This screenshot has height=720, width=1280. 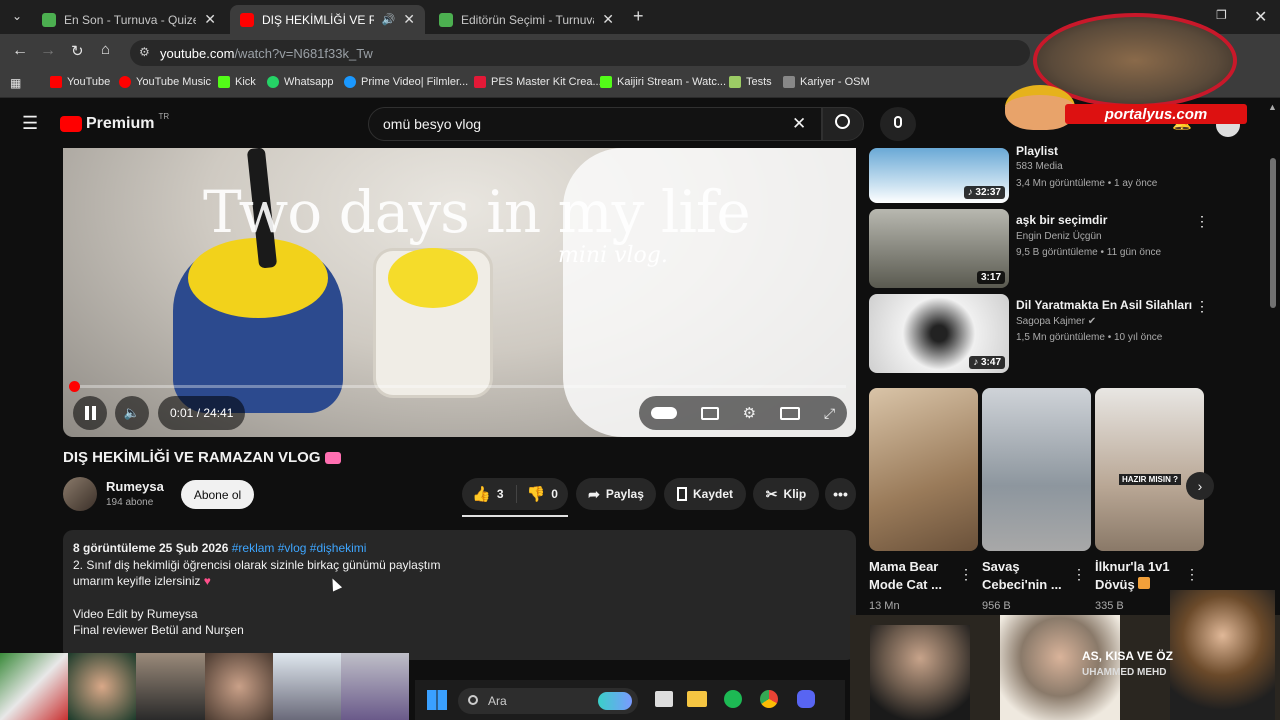 I want to click on kariyer-icon, so click(x=789, y=82).